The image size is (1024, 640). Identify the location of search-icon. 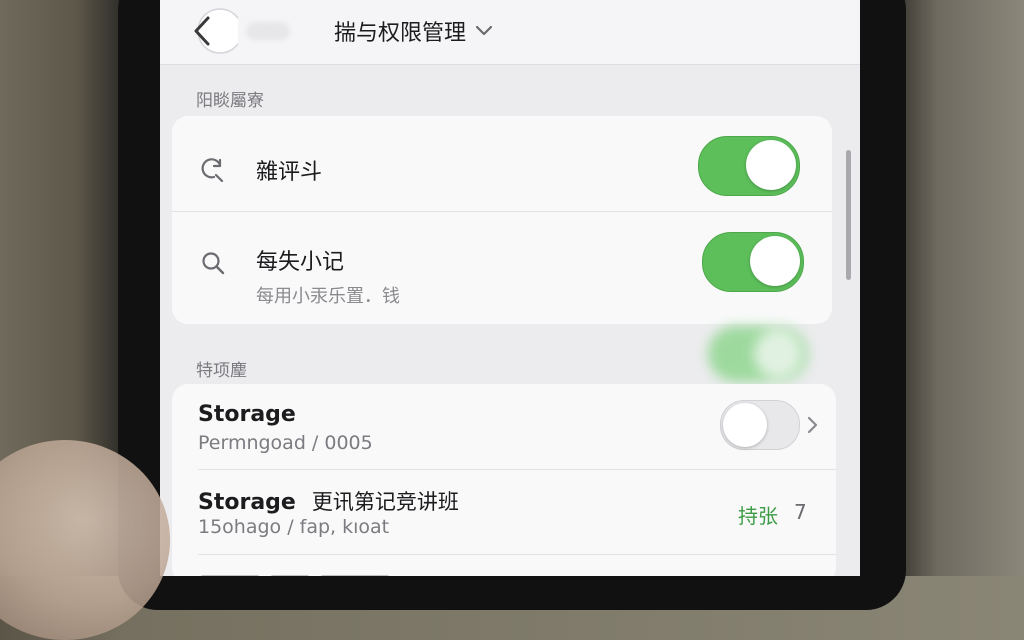
(213, 263).